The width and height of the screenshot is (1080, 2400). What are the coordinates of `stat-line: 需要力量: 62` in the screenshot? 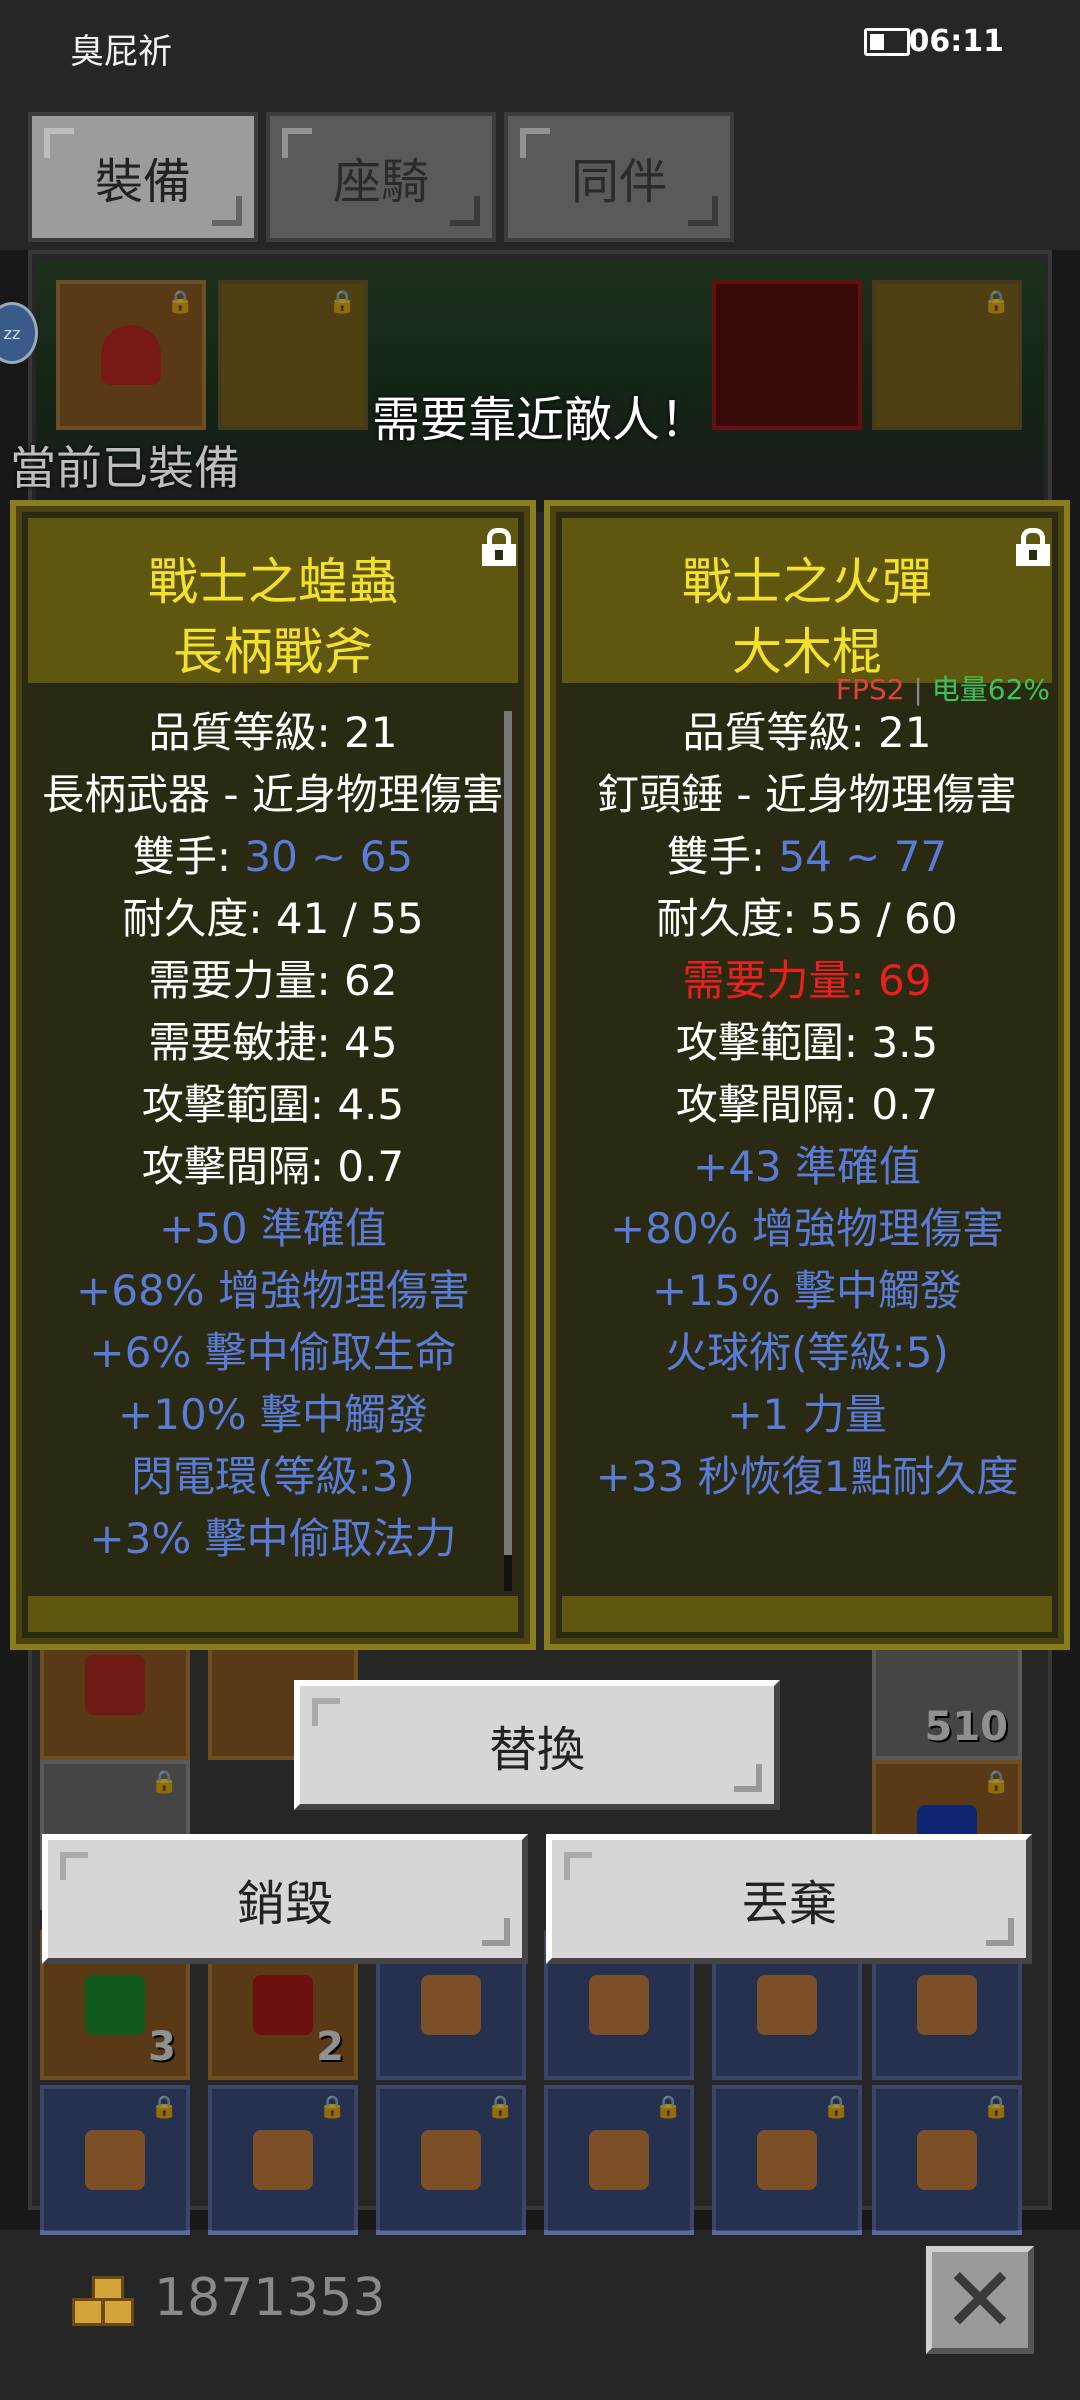 It's located at (273, 980).